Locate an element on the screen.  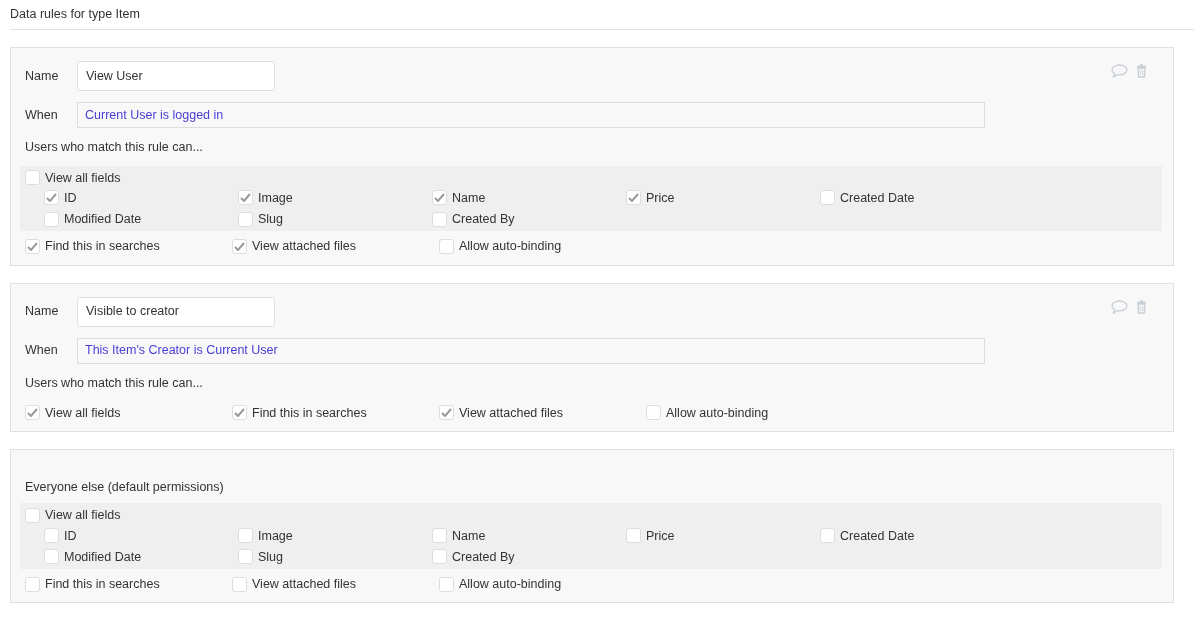
page-title: Data rules for type Item is located at coordinates (75, 14).